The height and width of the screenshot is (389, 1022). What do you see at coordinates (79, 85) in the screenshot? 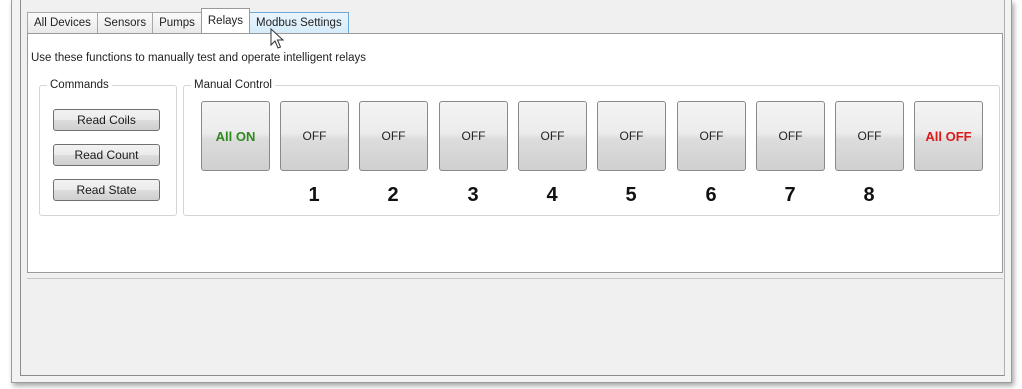
I see `commands-legend: Commands` at bounding box center [79, 85].